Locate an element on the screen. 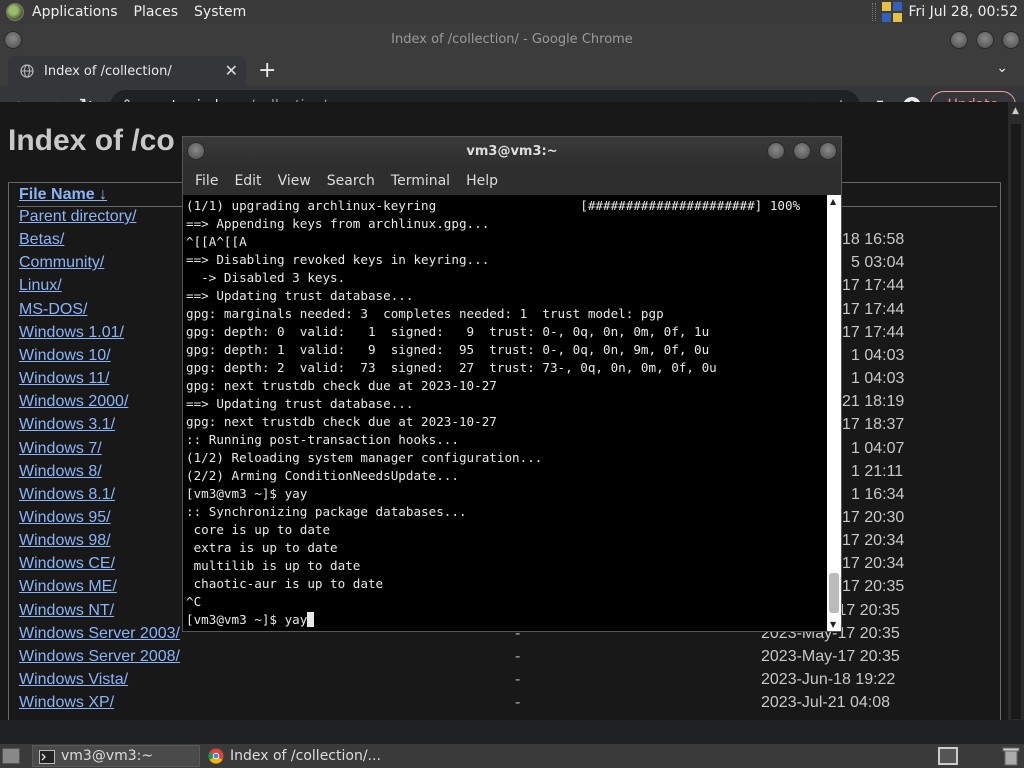 The height and width of the screenshot is (768, 1024). menu-help: Help is located at coordinates (482, 181).